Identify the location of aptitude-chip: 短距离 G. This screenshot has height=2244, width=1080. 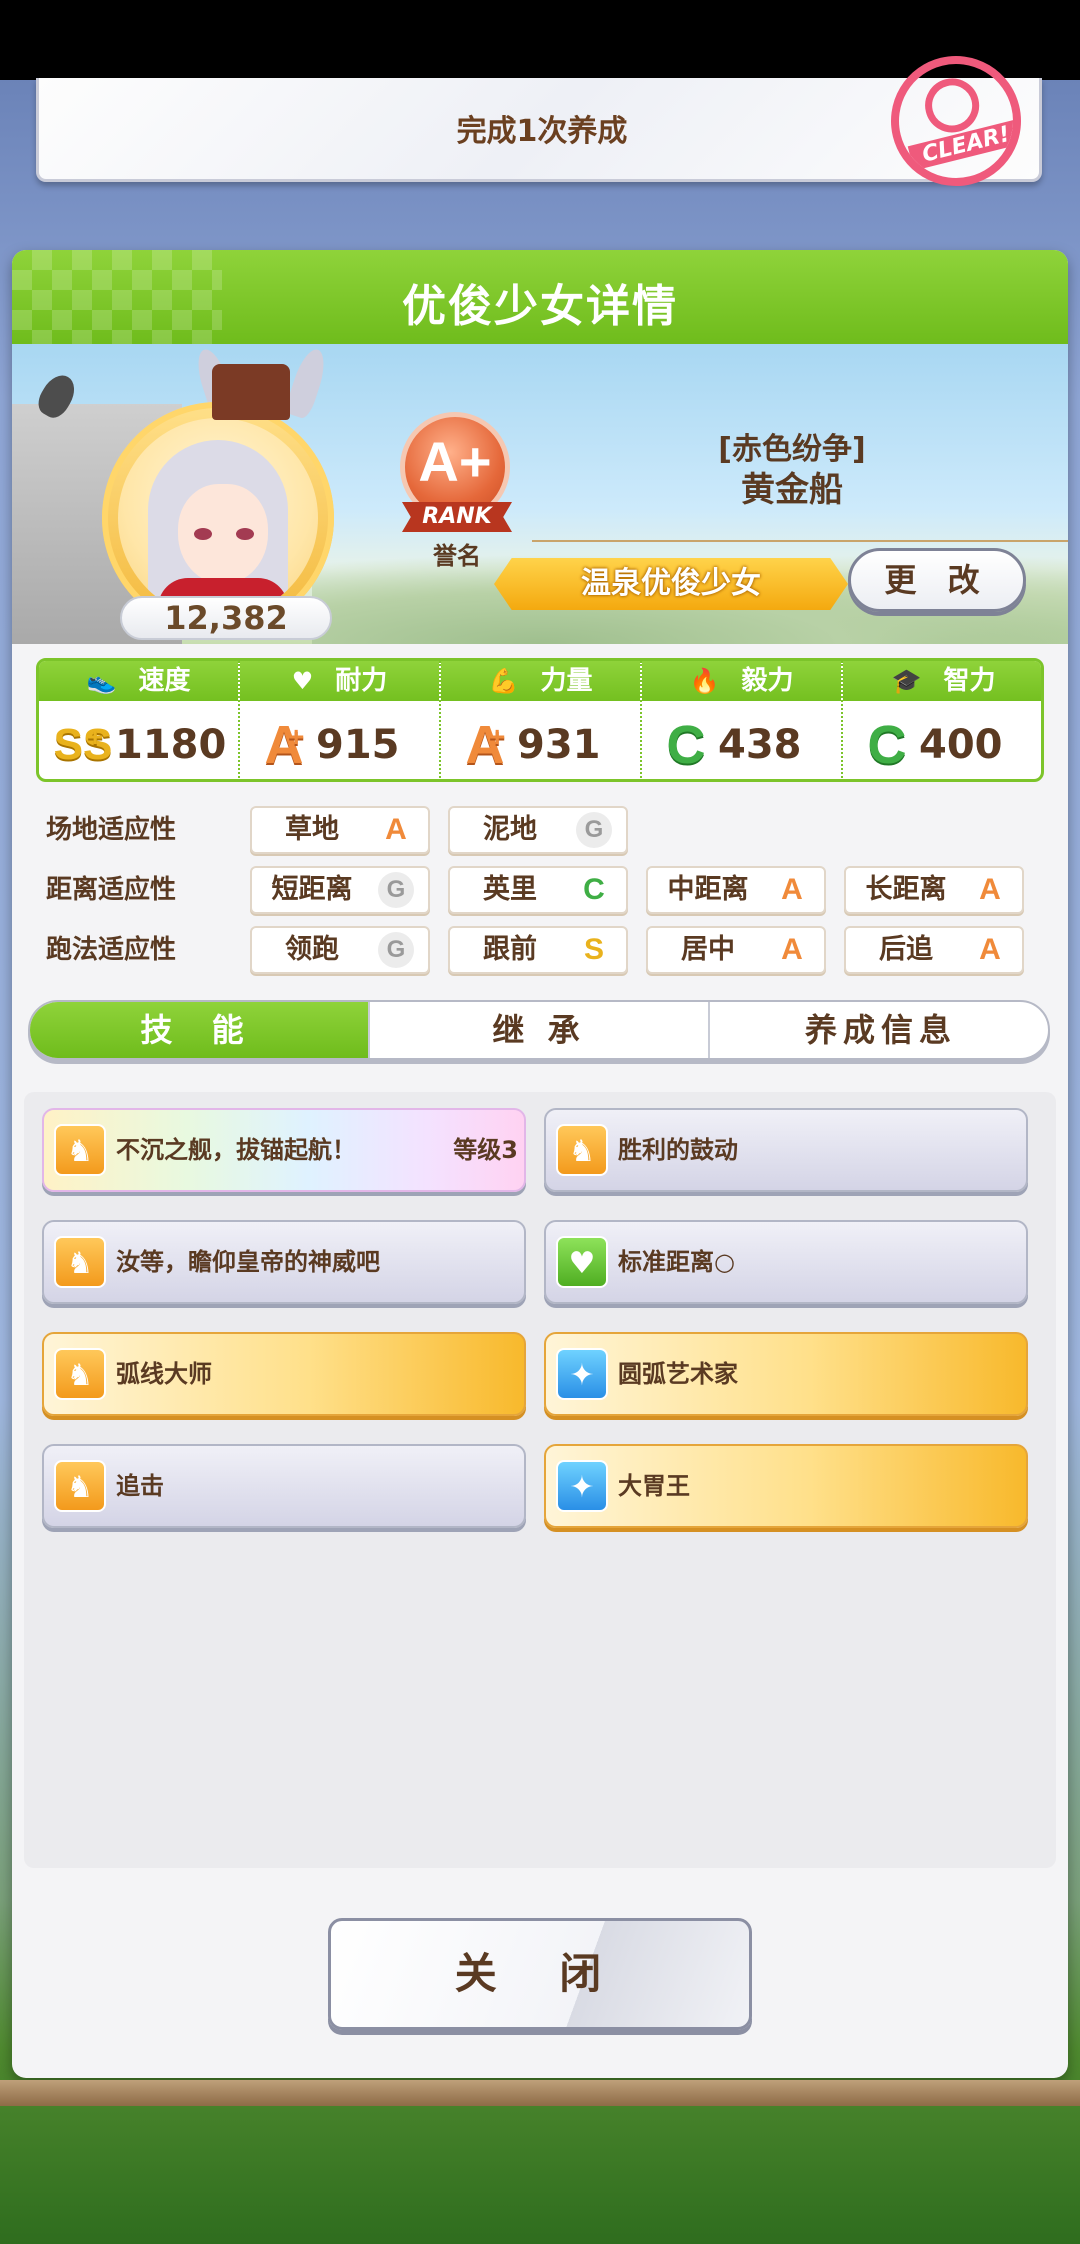
(340, 890).